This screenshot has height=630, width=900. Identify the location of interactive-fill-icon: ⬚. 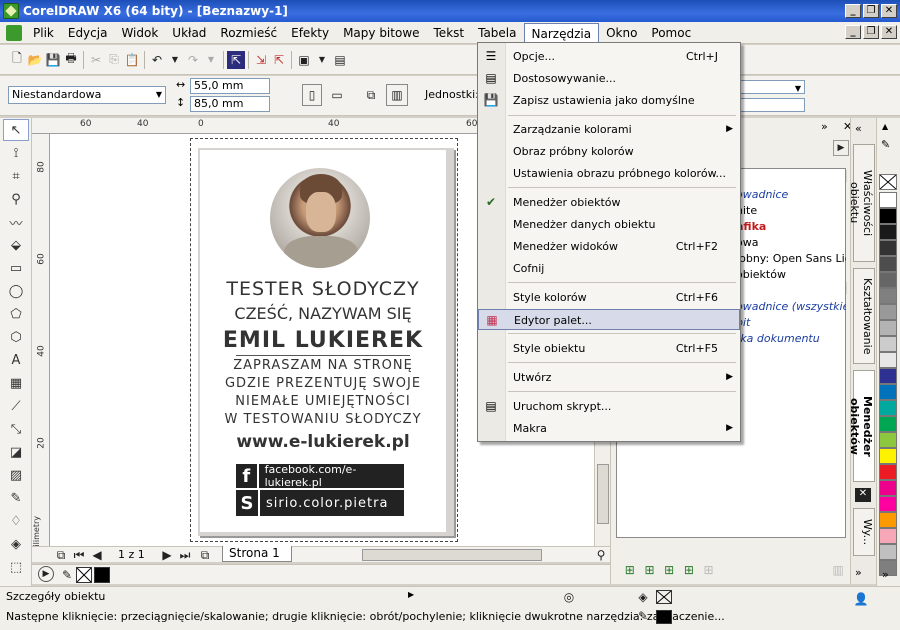
(16, 567).